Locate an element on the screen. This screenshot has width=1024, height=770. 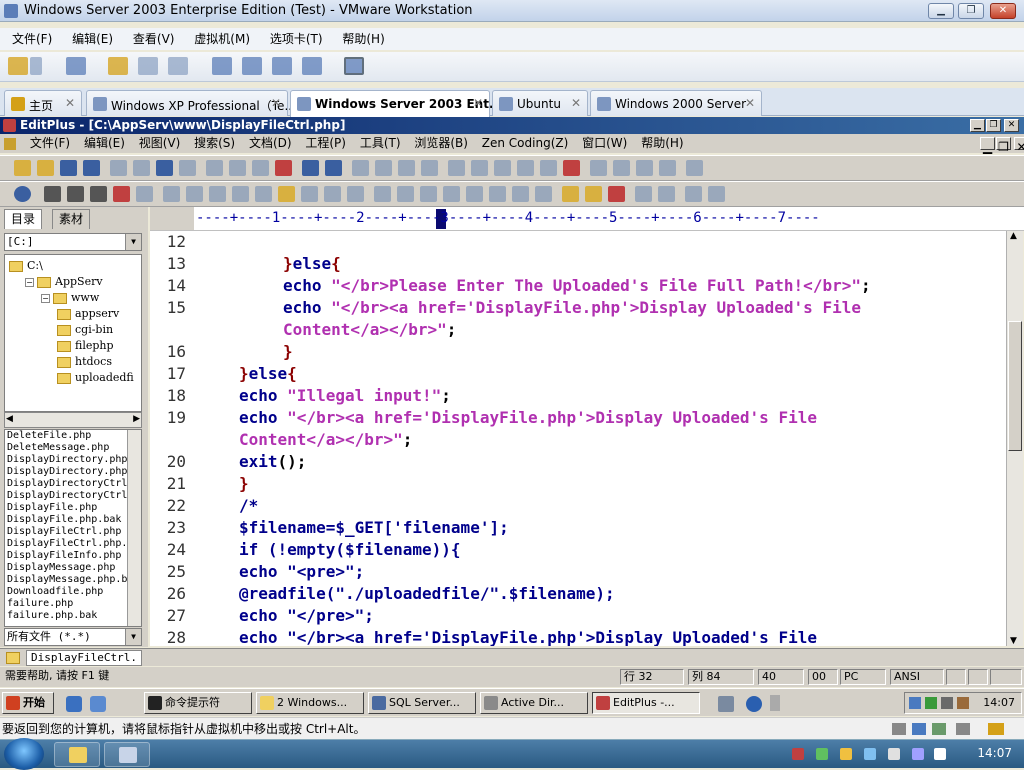
ep-menu-help: 帮助(H) is located at coordinates (662, 143).